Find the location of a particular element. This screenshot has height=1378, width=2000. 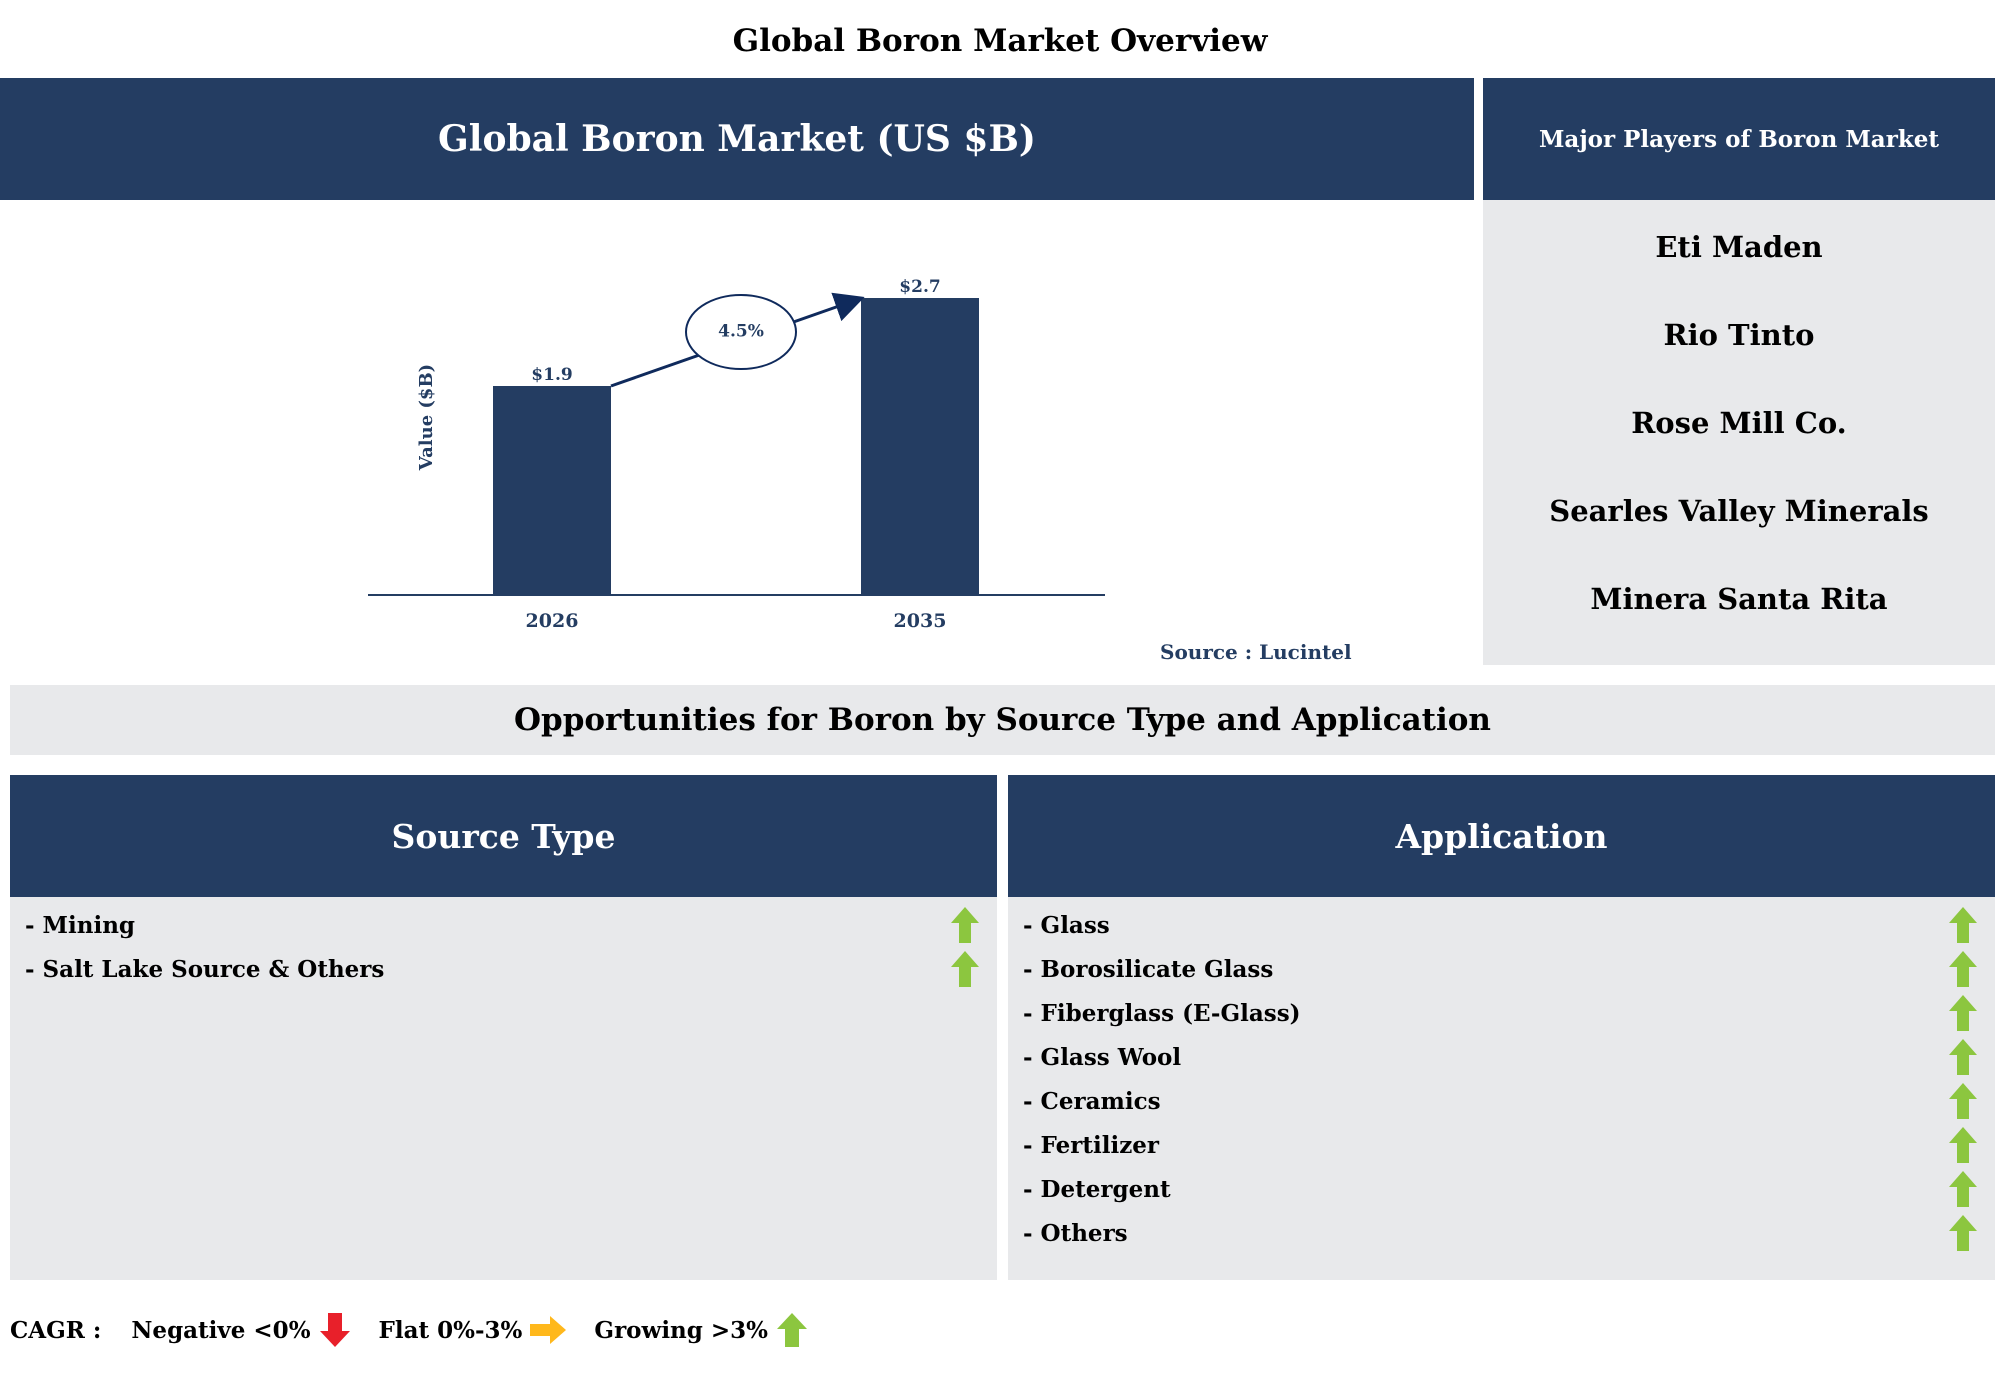

list-item-label: - Borosilicate Glass is located at coordinates (1148, 969).